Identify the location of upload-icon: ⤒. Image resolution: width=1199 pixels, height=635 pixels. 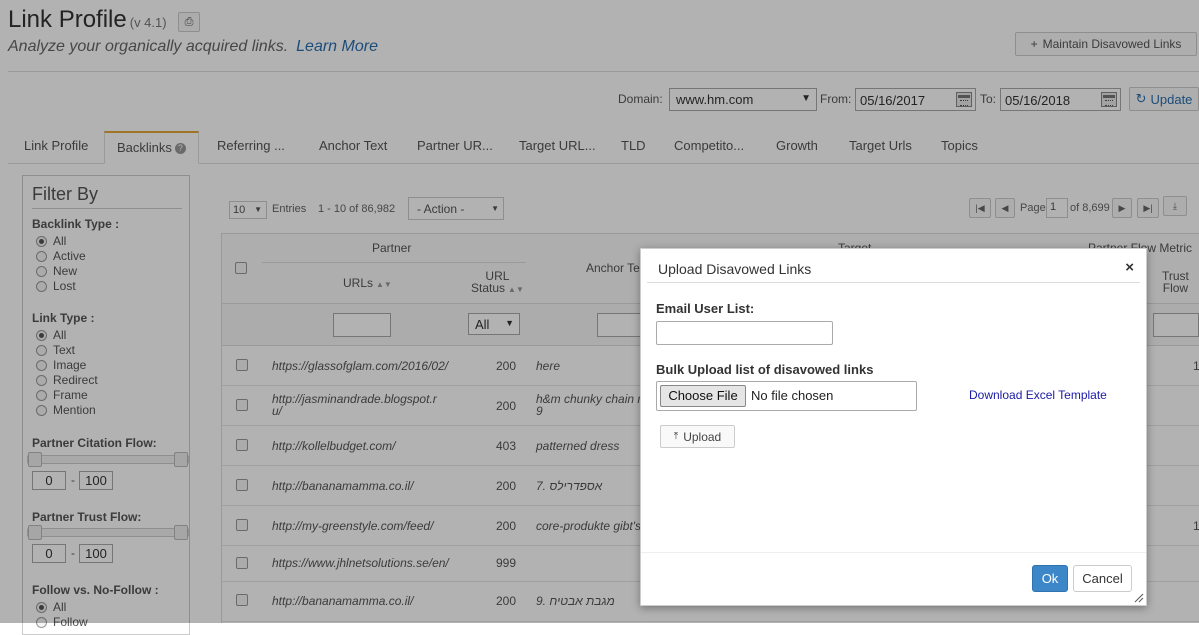
(676, 436).